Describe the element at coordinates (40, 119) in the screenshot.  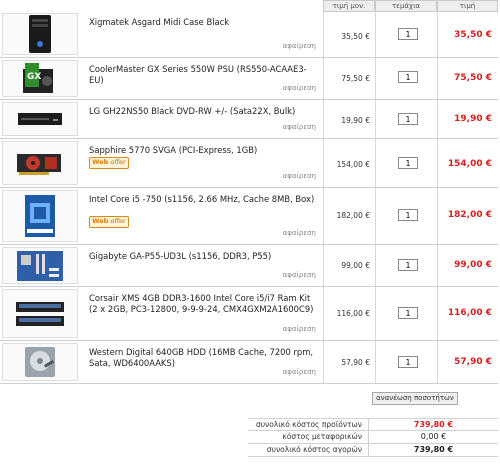
I see `dvd-drive-icon` at that location.